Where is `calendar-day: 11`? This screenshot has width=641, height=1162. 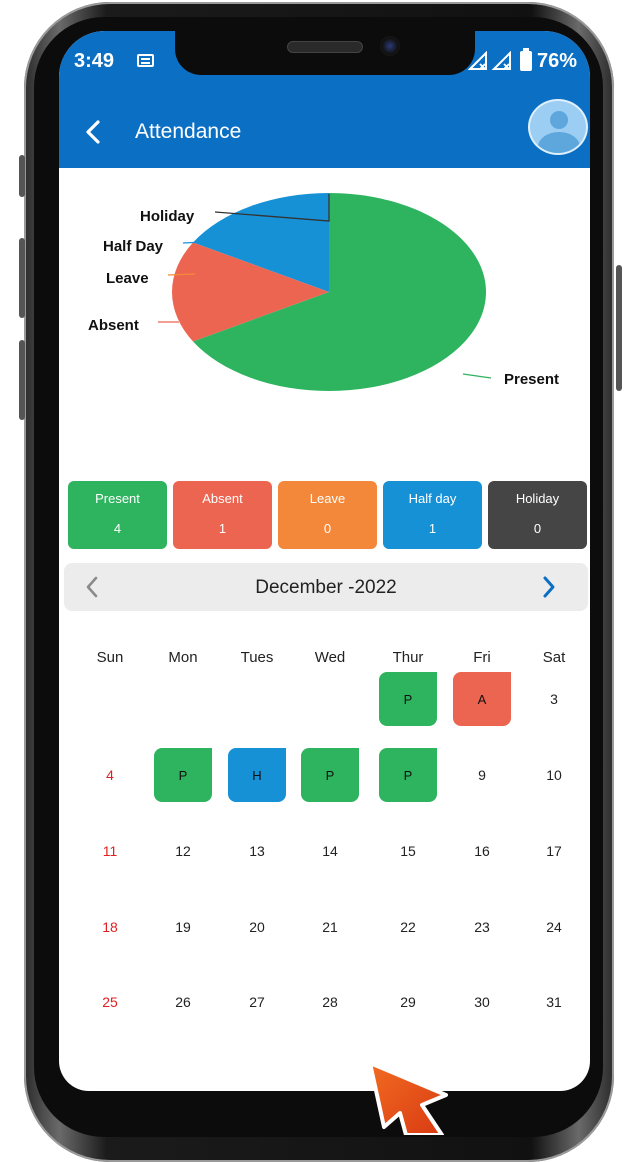 calendar-day: 11 is located at coordinates (110, 851).